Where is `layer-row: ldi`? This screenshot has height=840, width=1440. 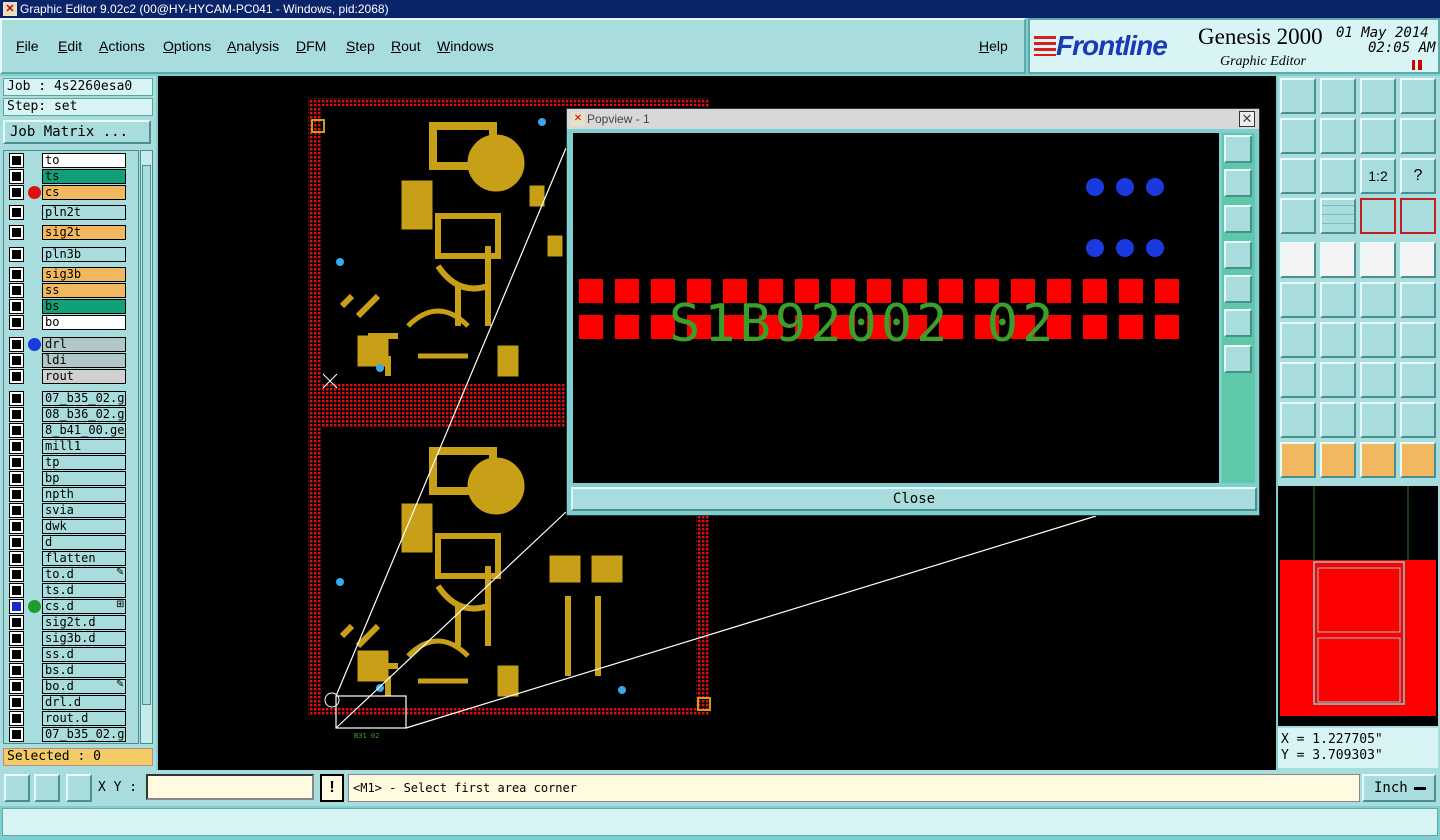 layer-row: ldi is located at coordinates (72, 360).